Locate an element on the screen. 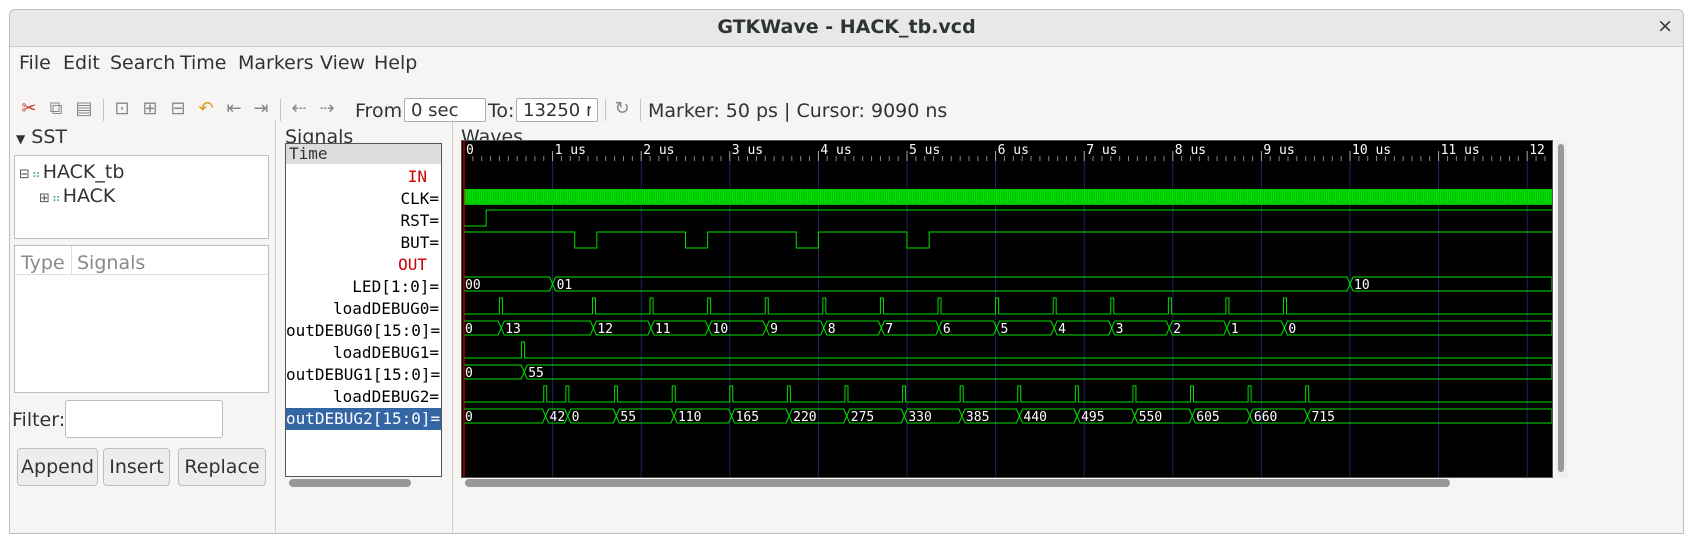 The width and height of the screenshot is (1693, 542). module-icon: ⠶ is located at coordinates (36, 174).